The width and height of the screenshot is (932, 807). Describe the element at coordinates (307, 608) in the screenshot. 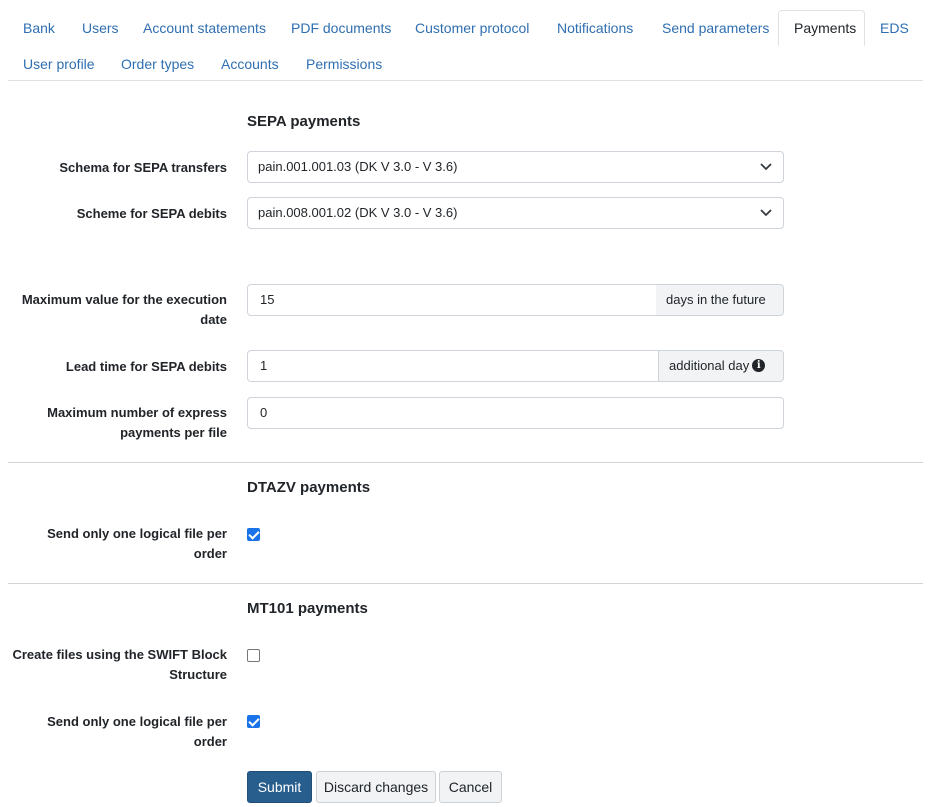

I see `mt101-section-title: MT101 payments` at that location.